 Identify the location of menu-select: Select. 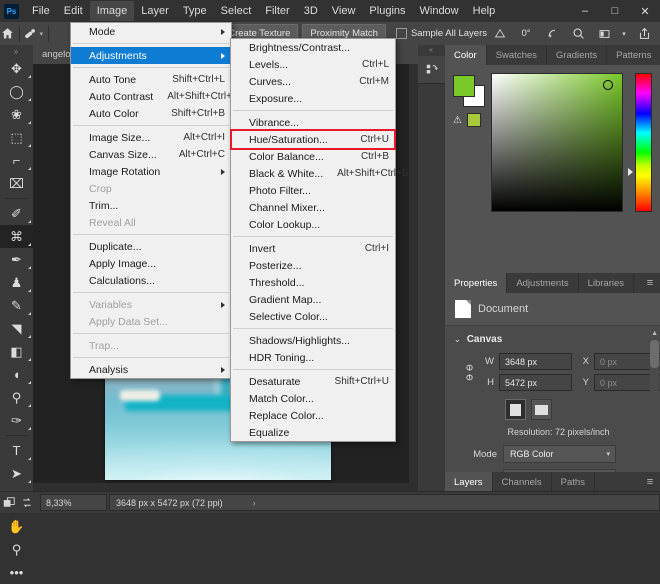
(236, 11).